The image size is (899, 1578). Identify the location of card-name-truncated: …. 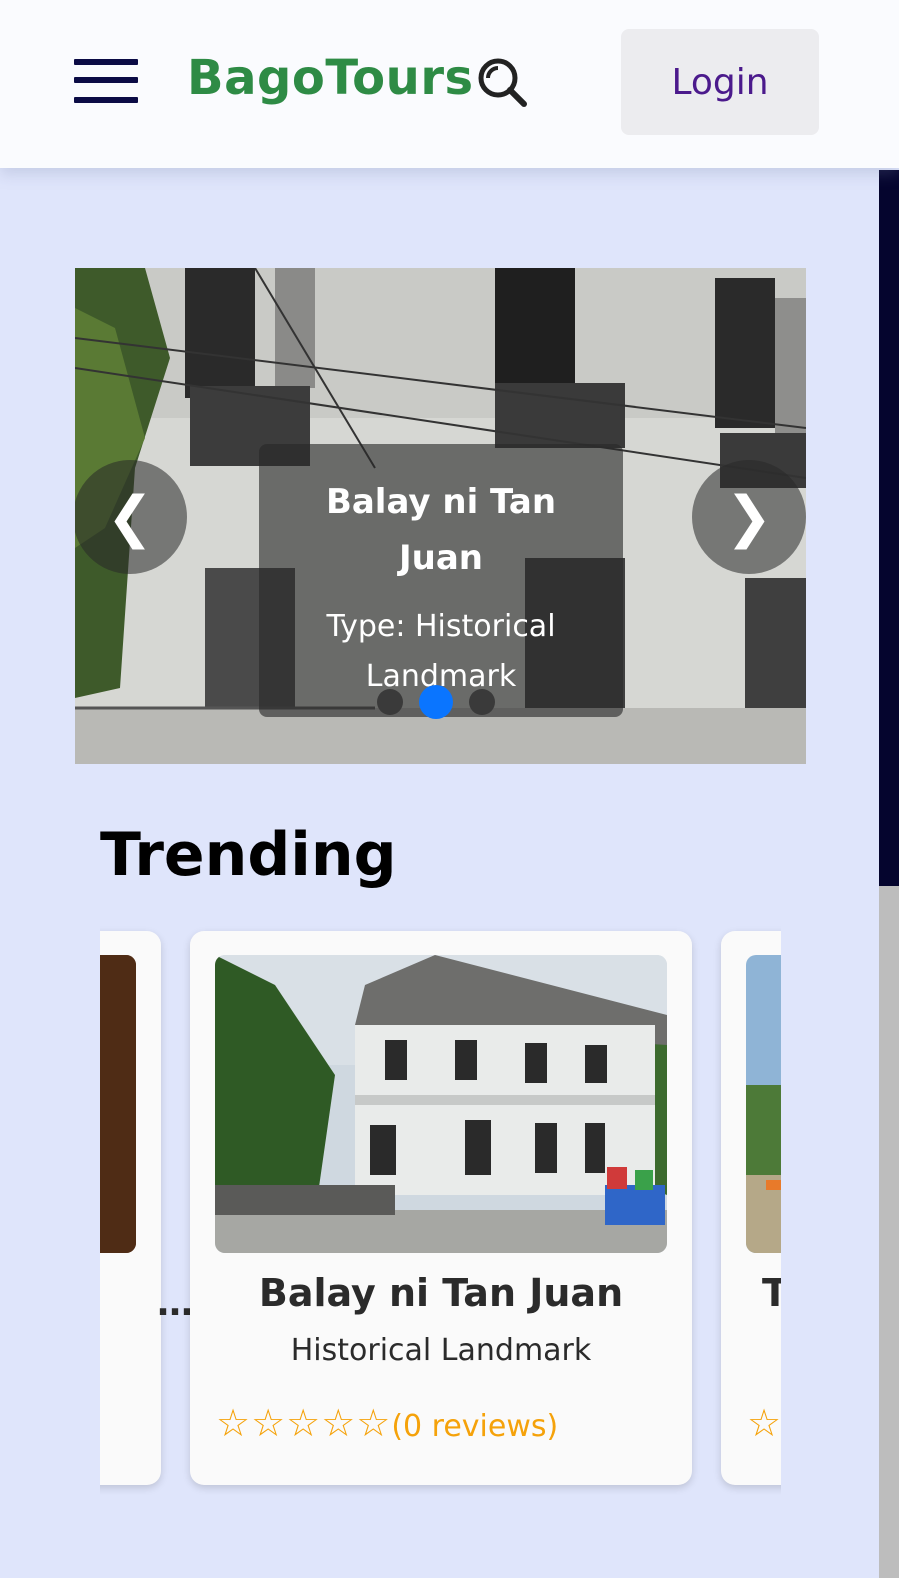
(175, 1303).